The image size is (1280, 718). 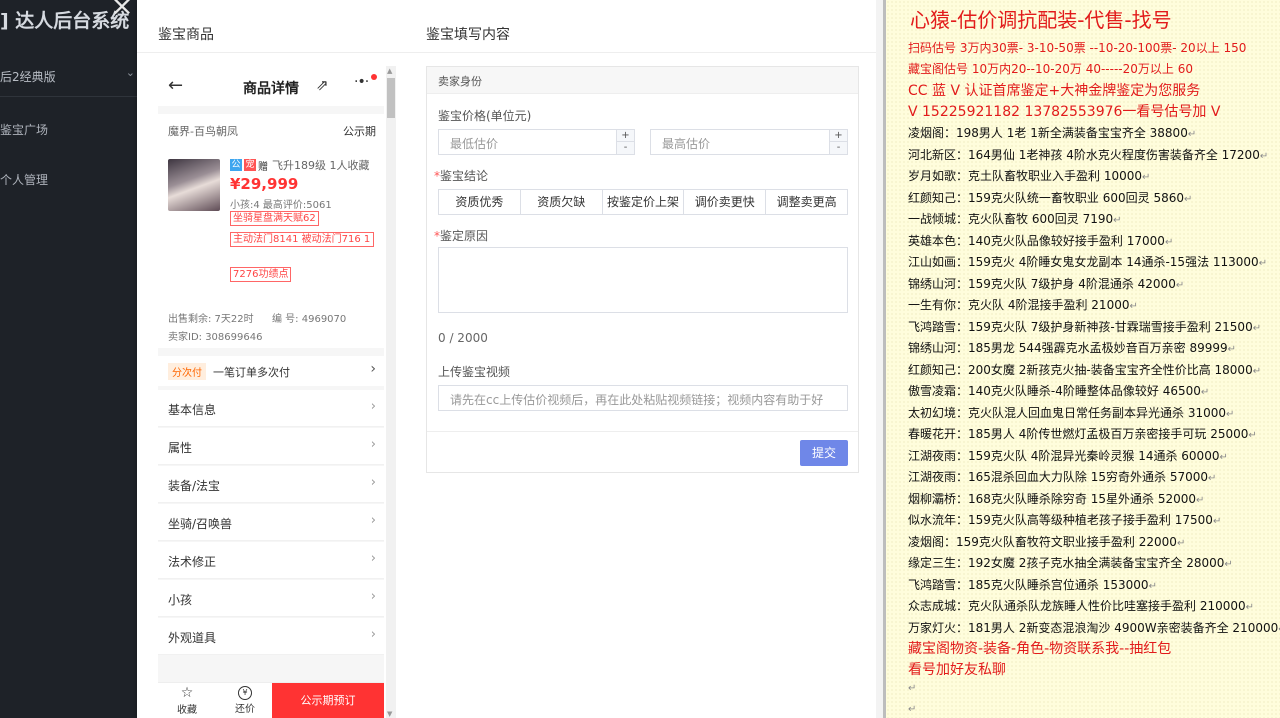 I want to click on feature-tag: 7276功绩点, so click(x=261, y=274).